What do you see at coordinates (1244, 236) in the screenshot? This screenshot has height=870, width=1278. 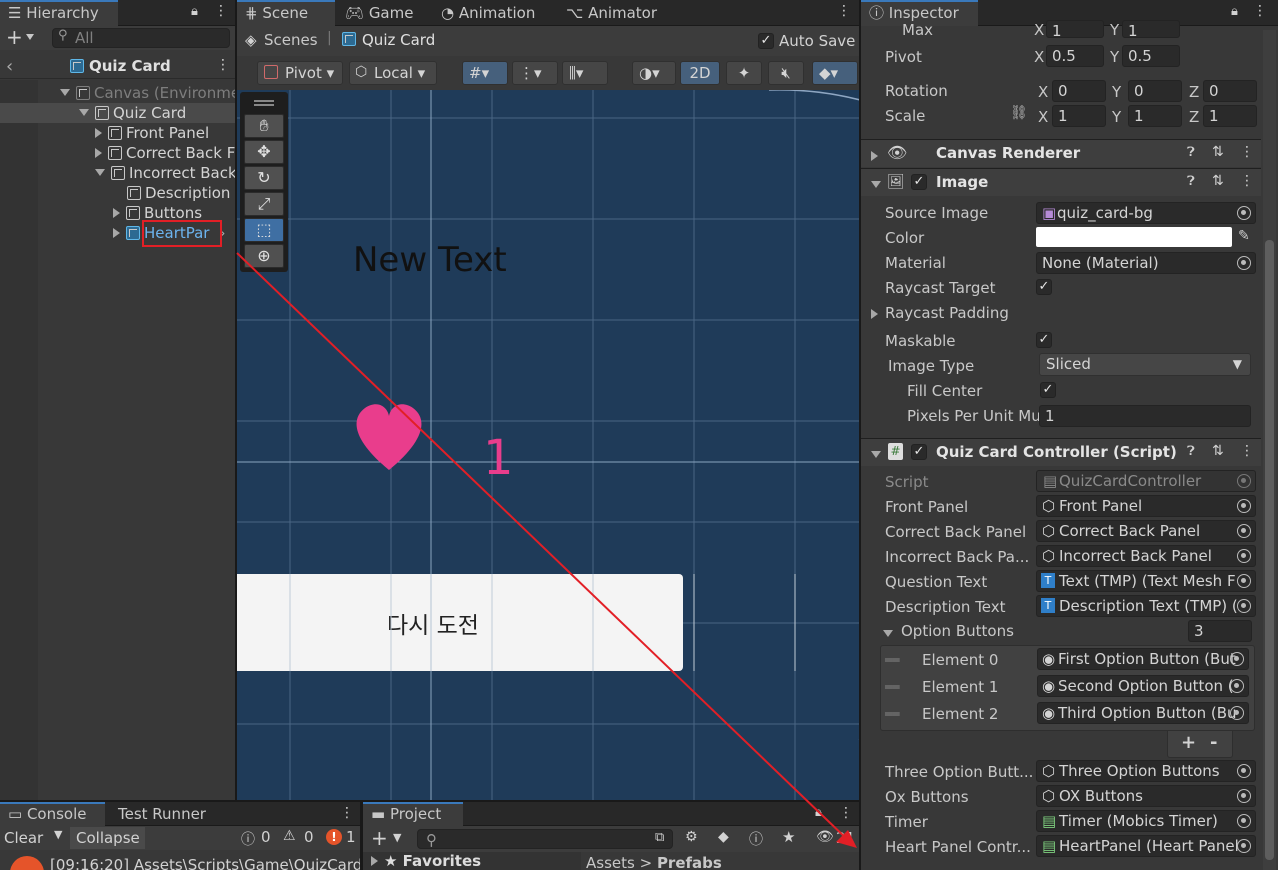 I see `eyedropper-icon: ✎` at bounding box center [1244, 236].